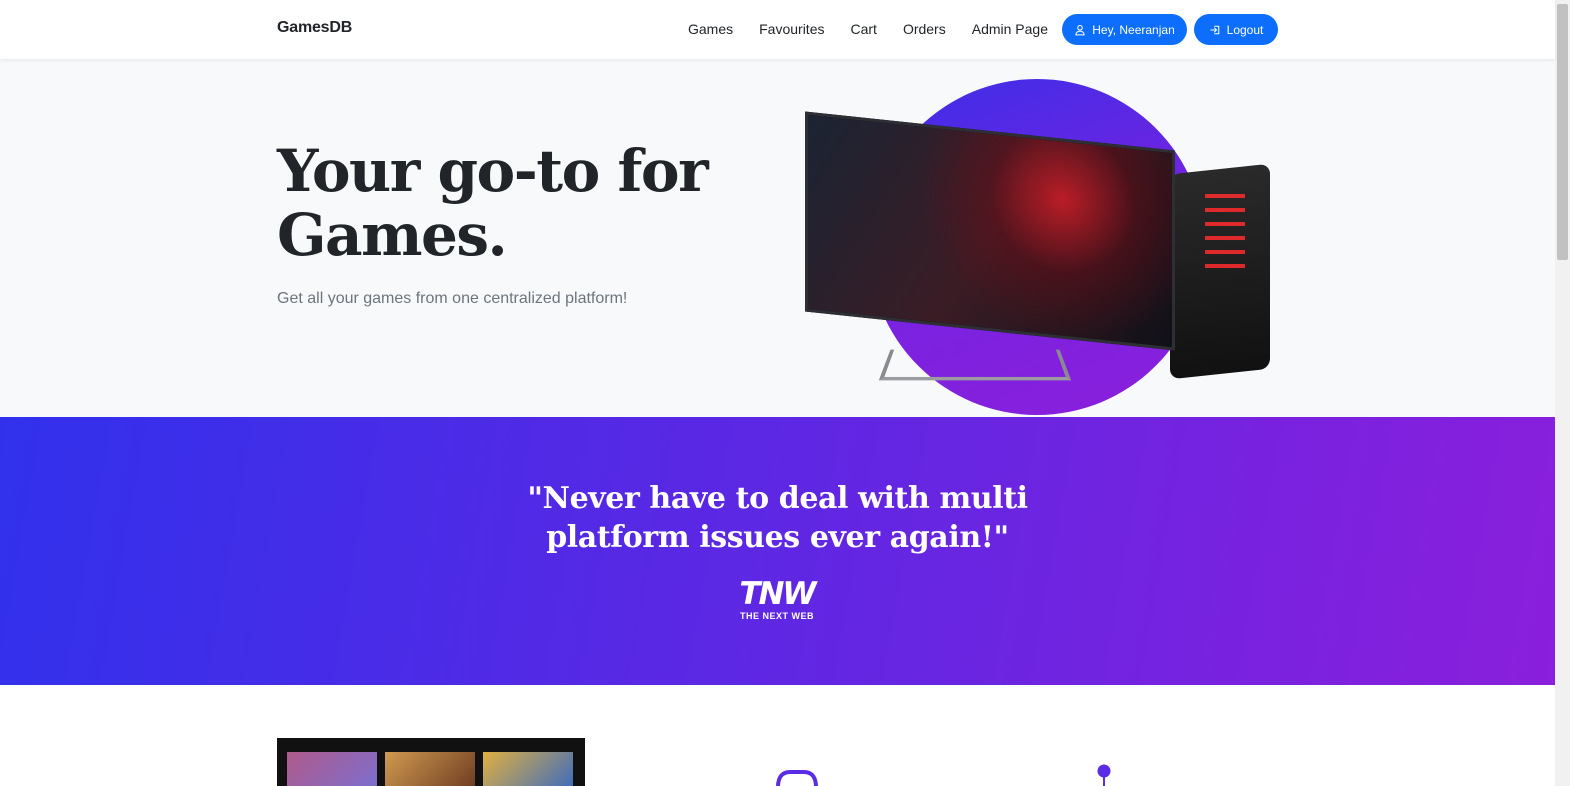 This screenshot has width=1570, height=786. What do you see at coordinates (797, 778) in the screenshot?
I see `gamepad-icon` at bounding box center [797, 778].